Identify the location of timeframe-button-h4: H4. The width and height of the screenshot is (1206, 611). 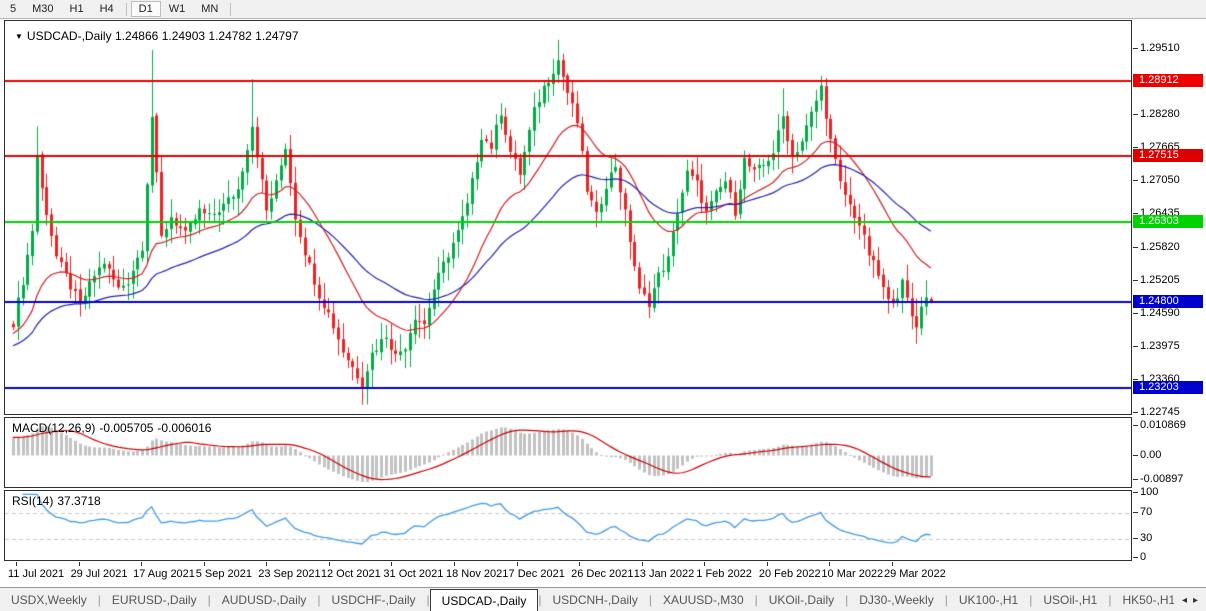
(107, 9).